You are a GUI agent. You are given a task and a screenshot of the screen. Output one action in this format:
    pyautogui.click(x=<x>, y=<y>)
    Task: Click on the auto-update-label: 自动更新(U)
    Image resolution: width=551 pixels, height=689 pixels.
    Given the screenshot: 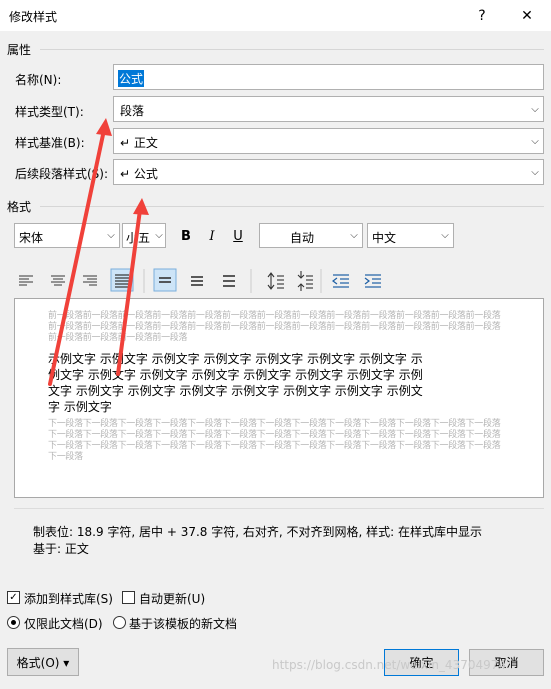 What is the action you would take?
    pyautogui.click(x=172, y=598)
    